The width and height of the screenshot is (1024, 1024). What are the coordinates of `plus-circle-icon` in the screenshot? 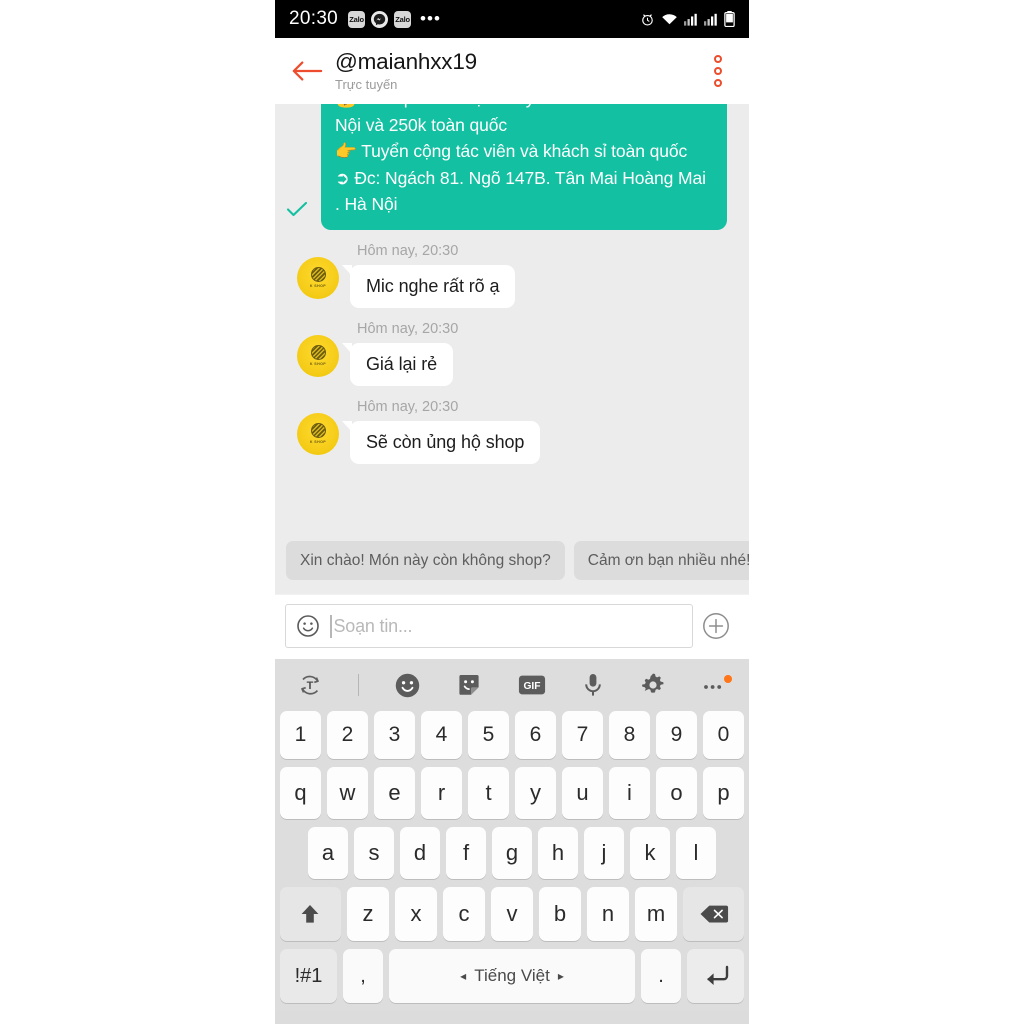 It's located at (716, 626).